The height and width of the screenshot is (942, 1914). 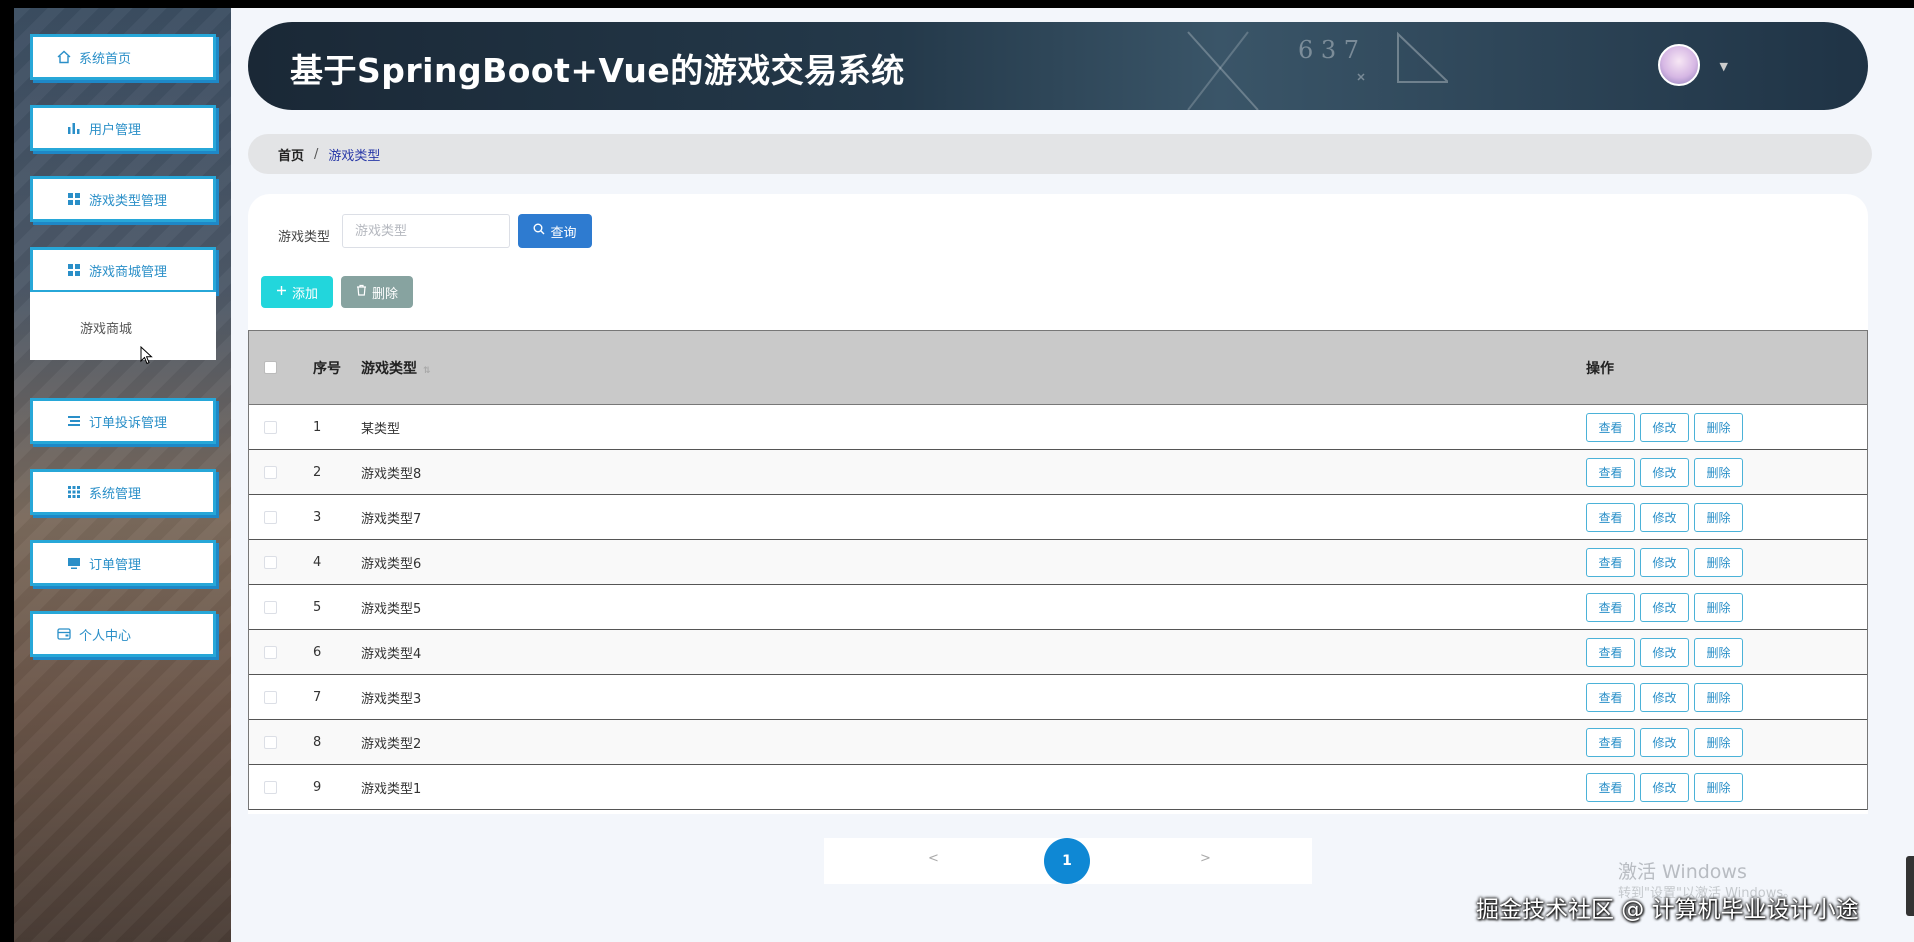 What do you see at coordinates (384, 294) in the screenshot?
I see `delete-button-label: 删除` at bounding box center [384, 294].